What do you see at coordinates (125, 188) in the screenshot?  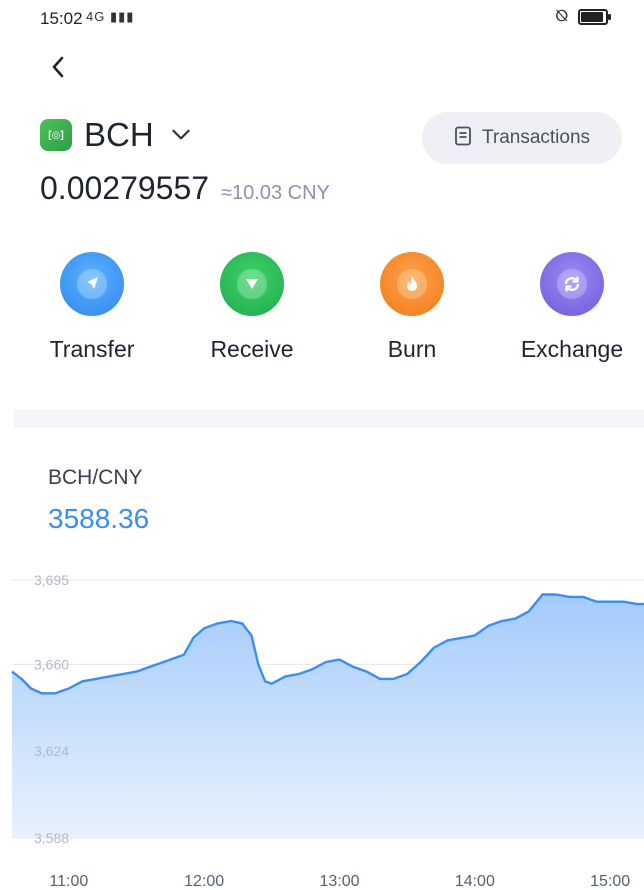 I see `balance-amount: 0.00279557` at bounding box center [125, 188].